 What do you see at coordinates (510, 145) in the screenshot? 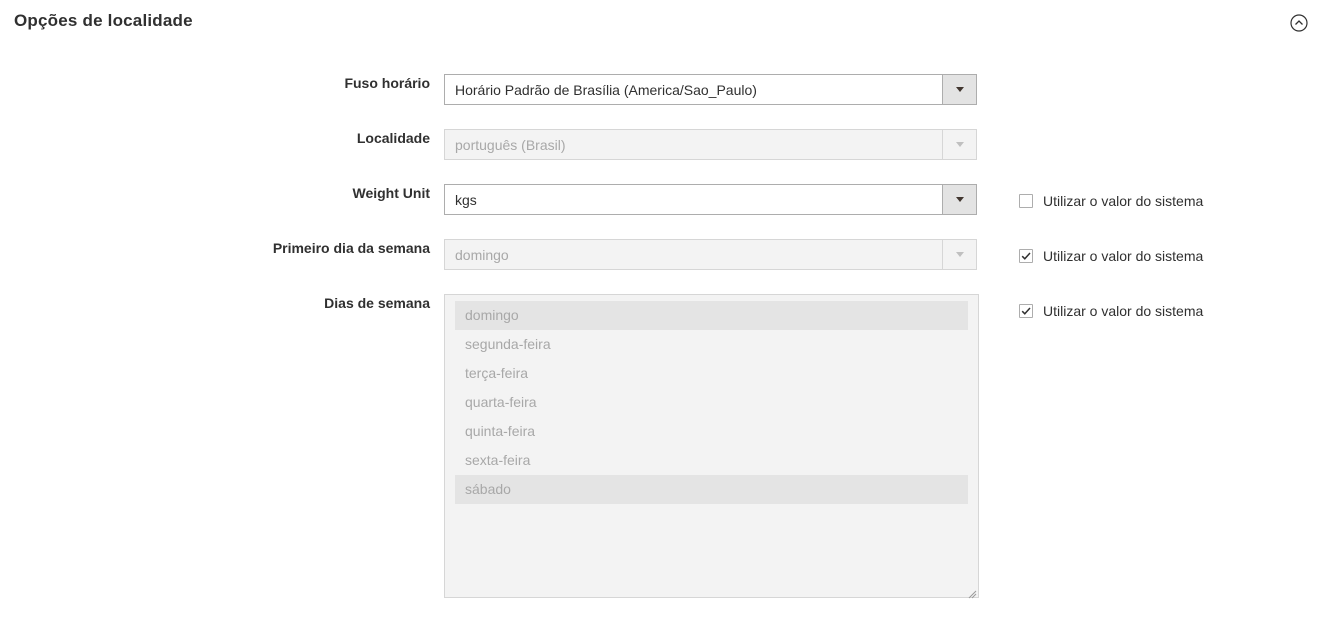
I see `locale-value: português (Brasil)` at bounding box center [510, 145].